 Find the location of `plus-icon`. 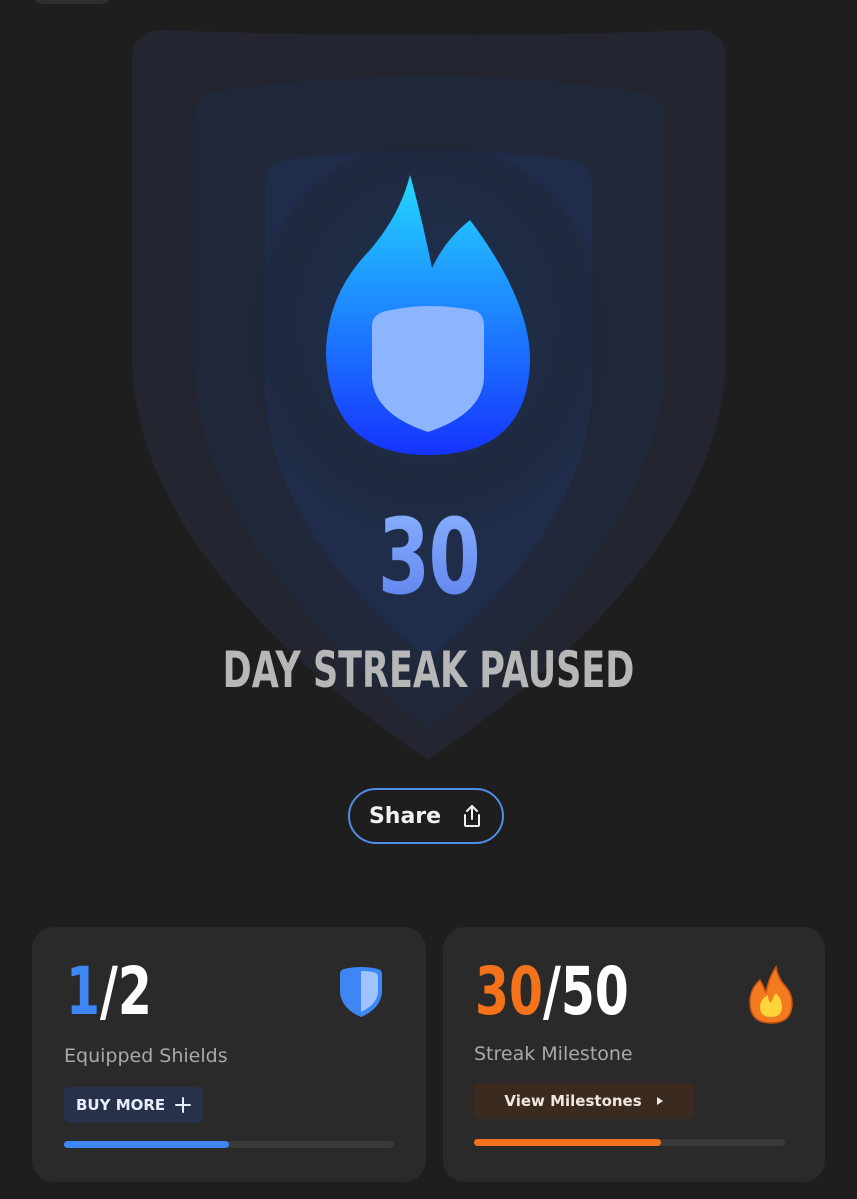

plus-icon is located at coordinates (183, 1105).